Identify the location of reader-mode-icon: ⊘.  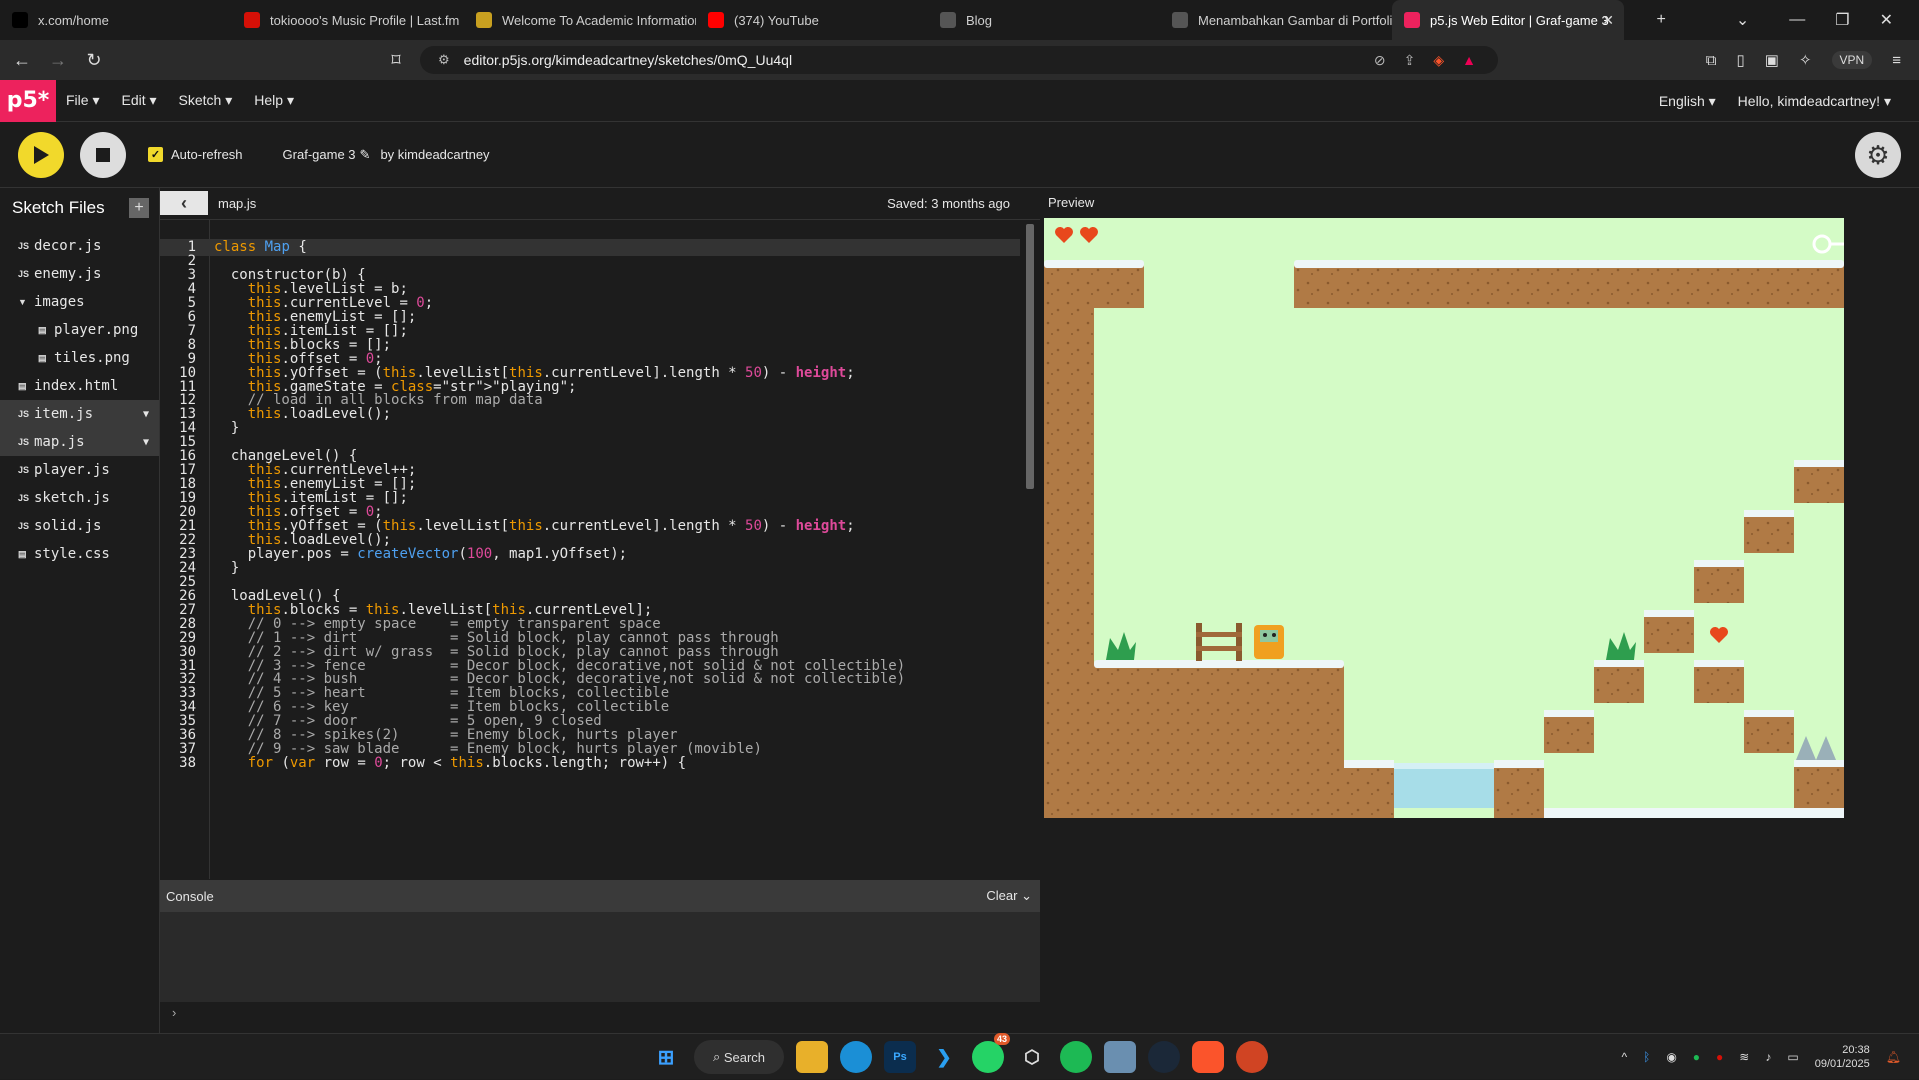
(1380, 60).